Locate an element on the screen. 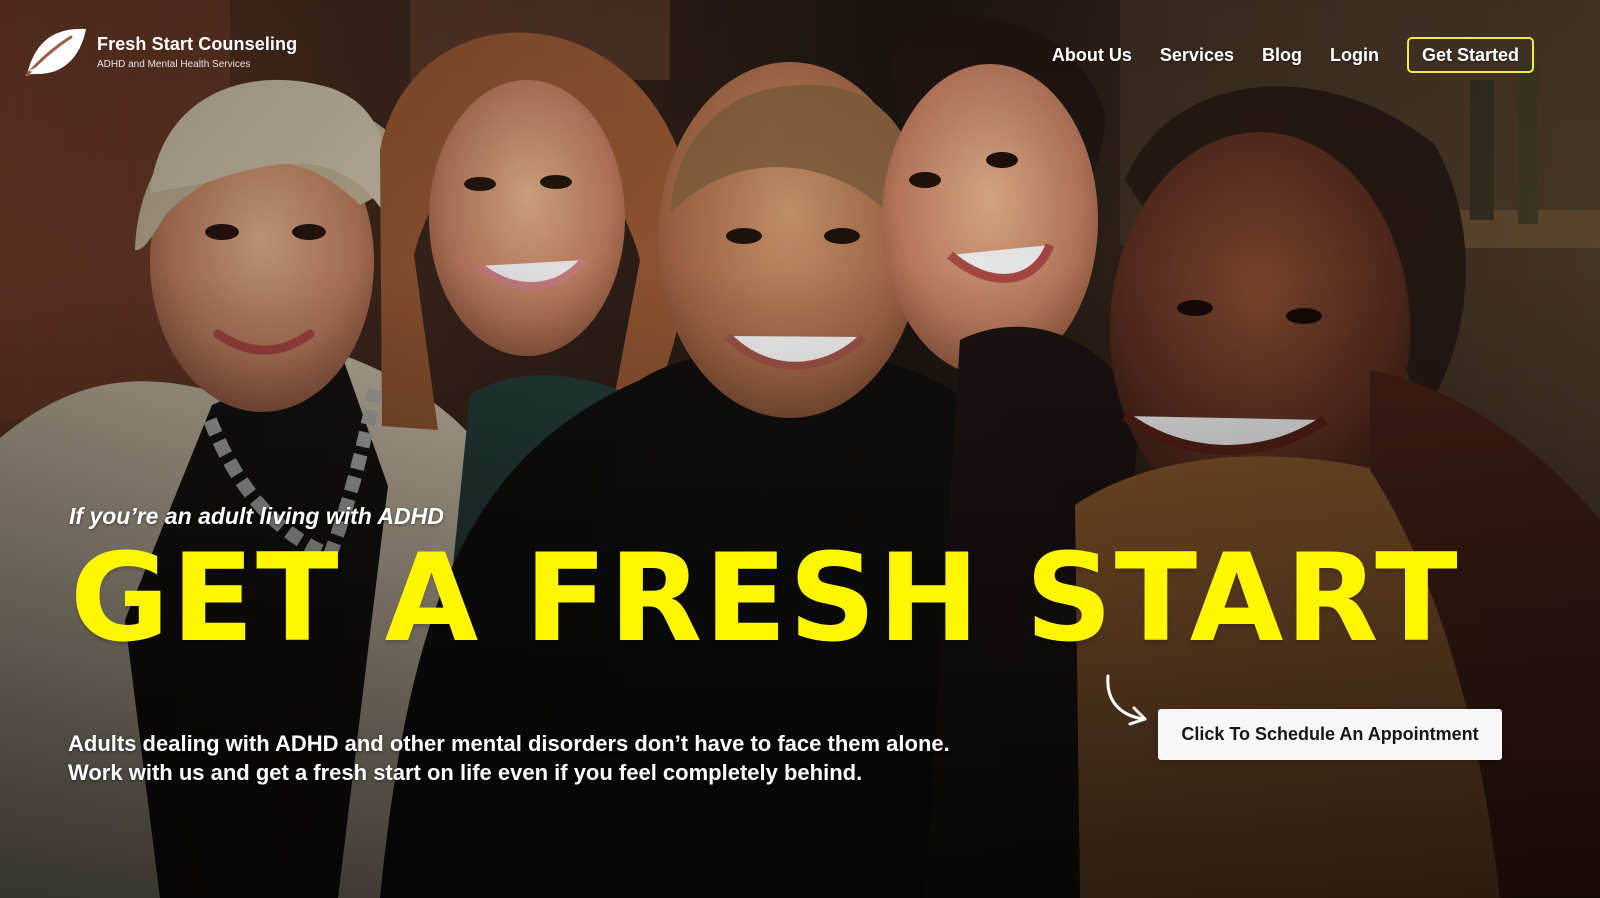  hero-eyebrow: If you’re an adult living with ADHD is located at coordinates (256, 516).